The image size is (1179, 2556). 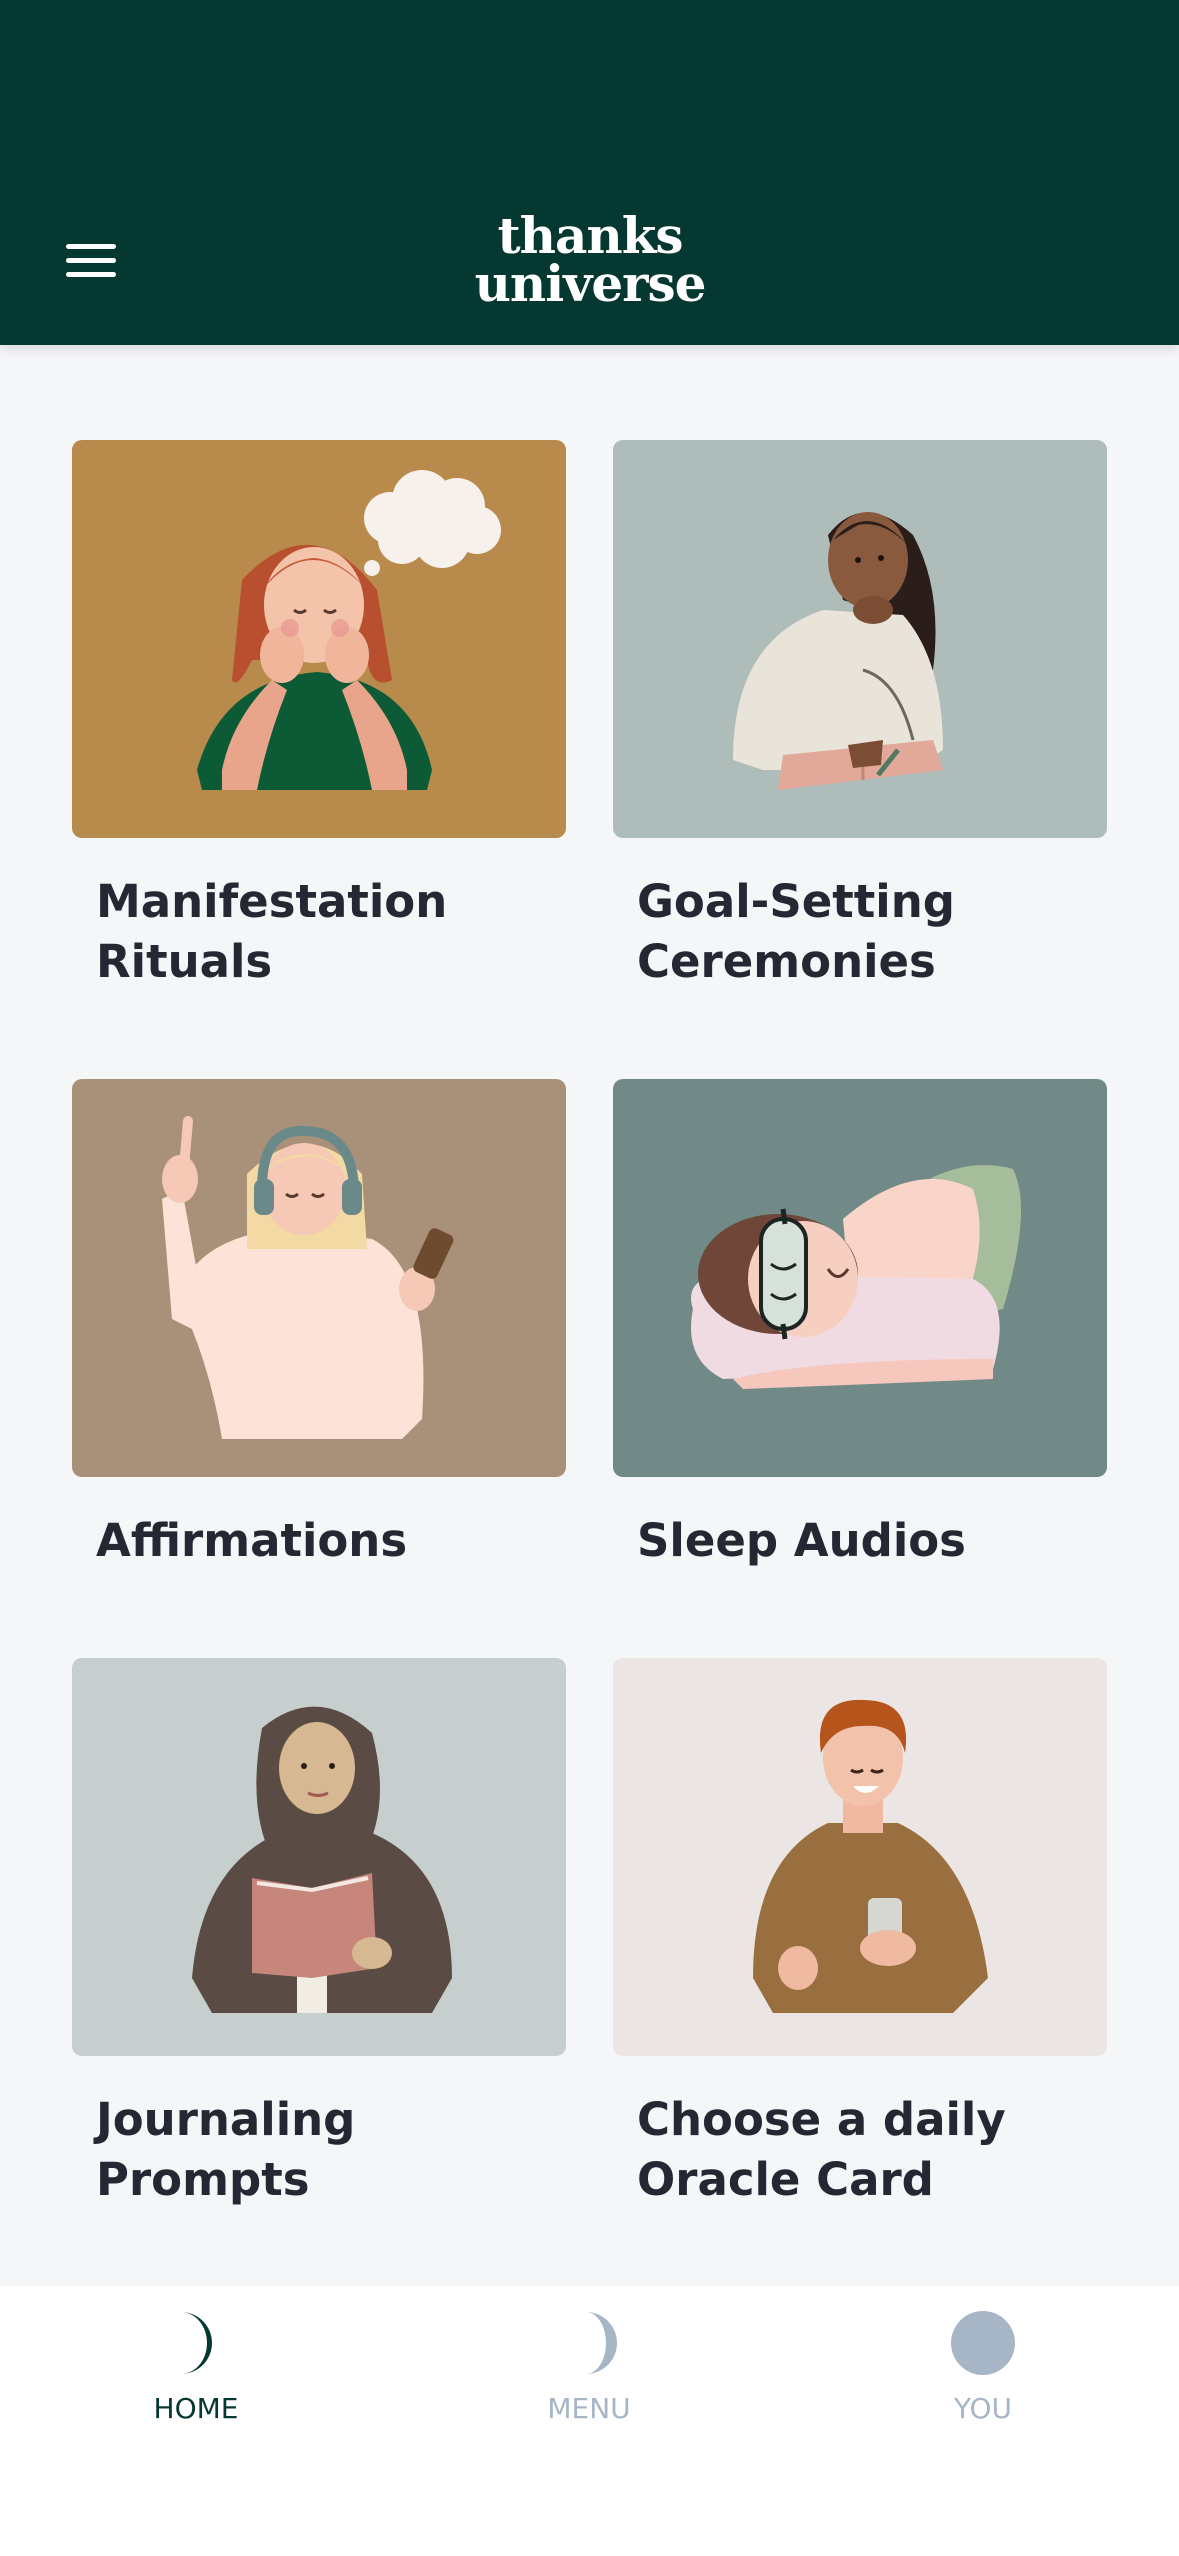 I want to click on half-moon-icon, so click(x=601, y=2343).